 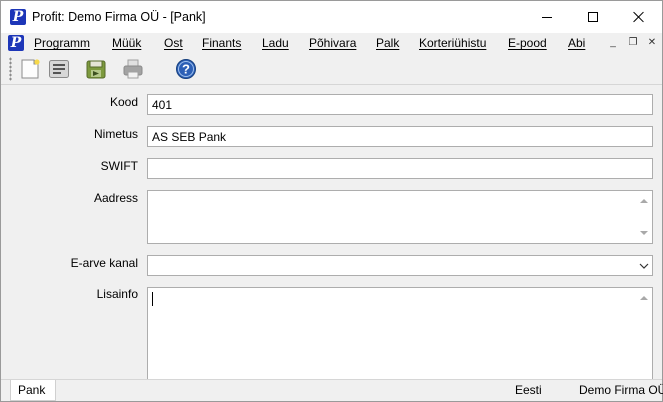 What do you see at coordinates (576, 43) in the screenshot?
I see `menu-item-abi: Abi` at bounding box center [576, 43].